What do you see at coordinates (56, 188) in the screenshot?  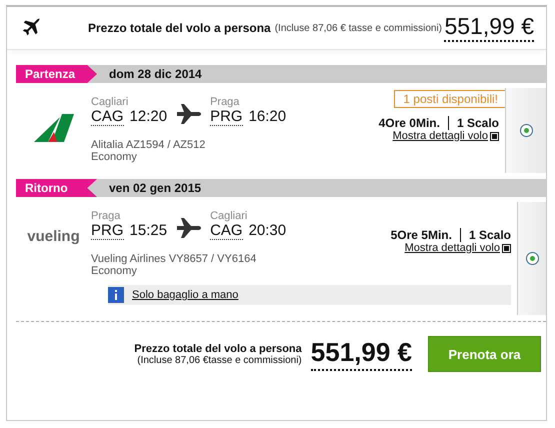 I see `leg-tag: Ritorno` at bounding box center [56, 188].